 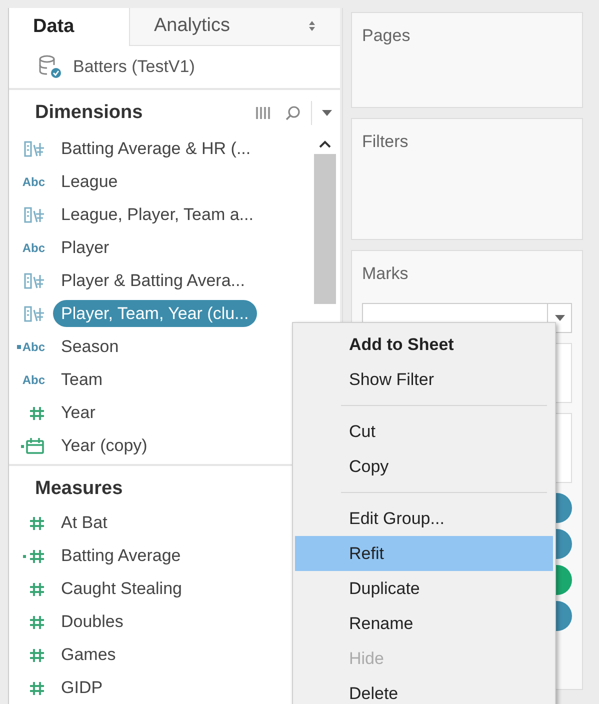 What do you see at coordinates (104, 446) in the screenshot?
I see `field-item: Year (copy)` at bounding box center [104, 446].